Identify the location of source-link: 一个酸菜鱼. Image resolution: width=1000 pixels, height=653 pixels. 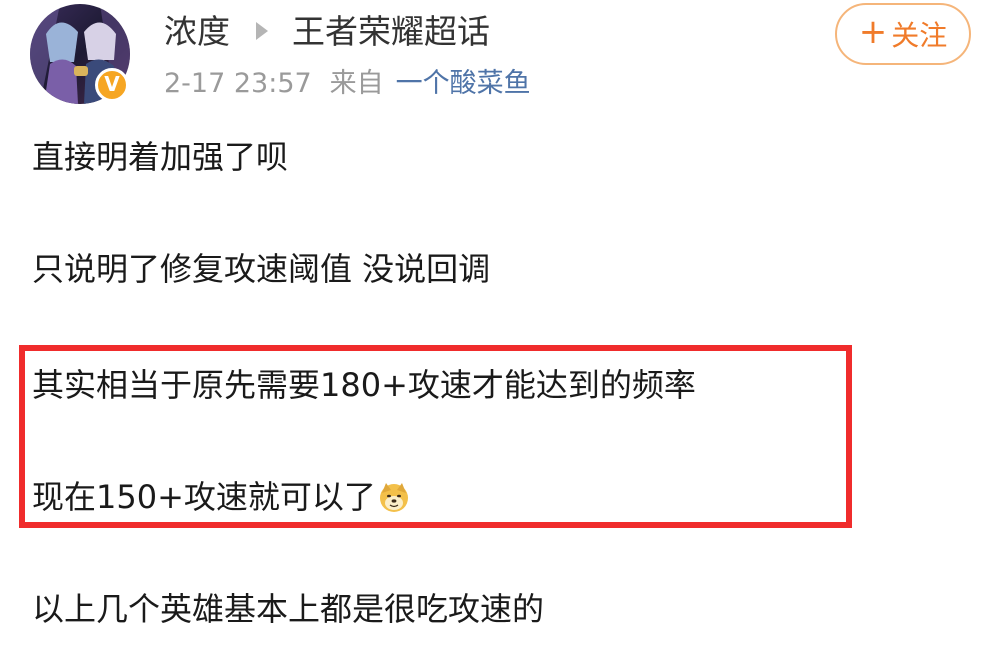
(463, 83).